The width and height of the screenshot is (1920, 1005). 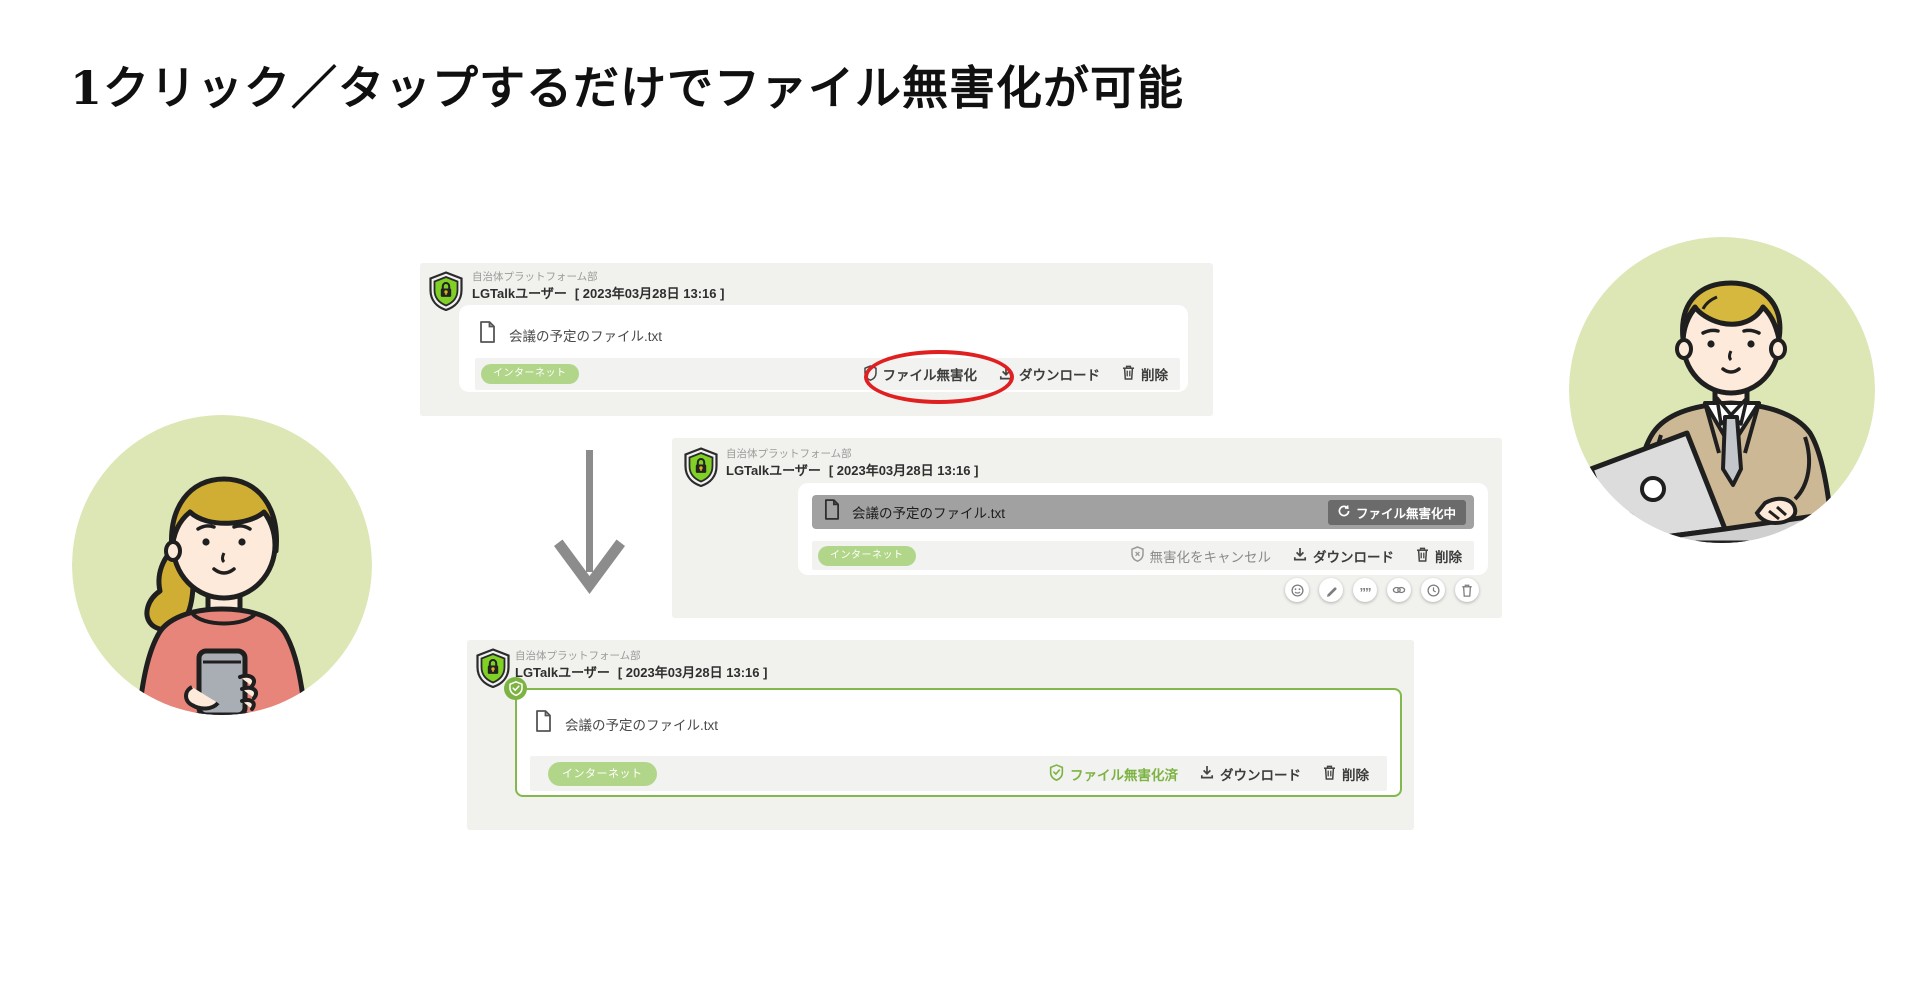 What do you see at coordinates (1297, 590) in the screenshot?
I see `emoji-reaction-button` at bounding box center [1297, 590].